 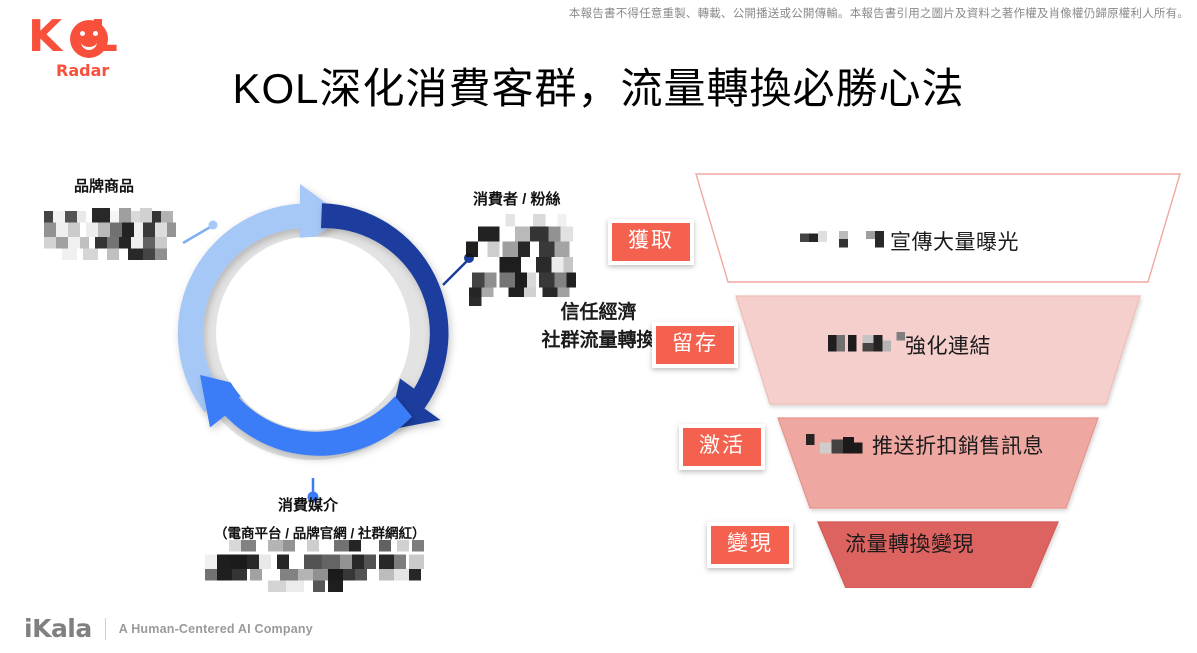 I want to click on logo-smile-icon, so click(x=89, y=44).